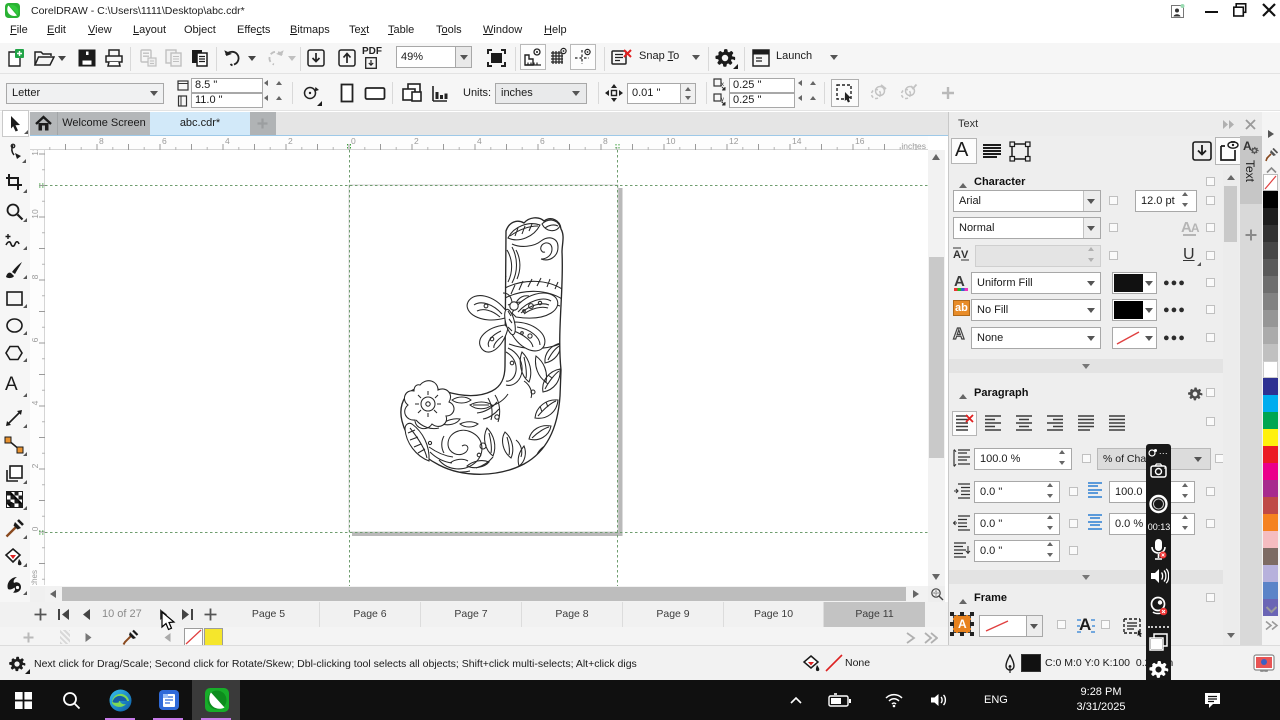  What do you see at coordinates (722, 100) in the screenshot?
I see `svg-text: y` at bounding box center [722, 100].